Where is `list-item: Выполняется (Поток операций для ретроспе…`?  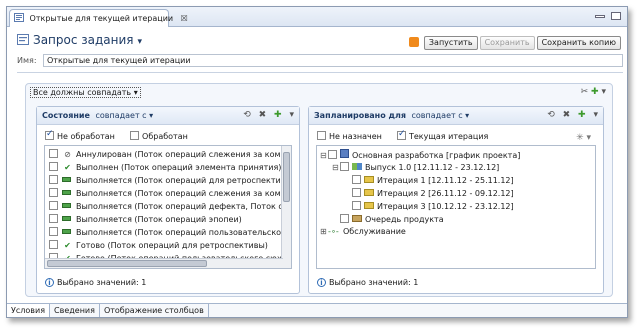
list-item: Выполняется (Поток операций для ретроспе… is located at coordinates (170, 180).